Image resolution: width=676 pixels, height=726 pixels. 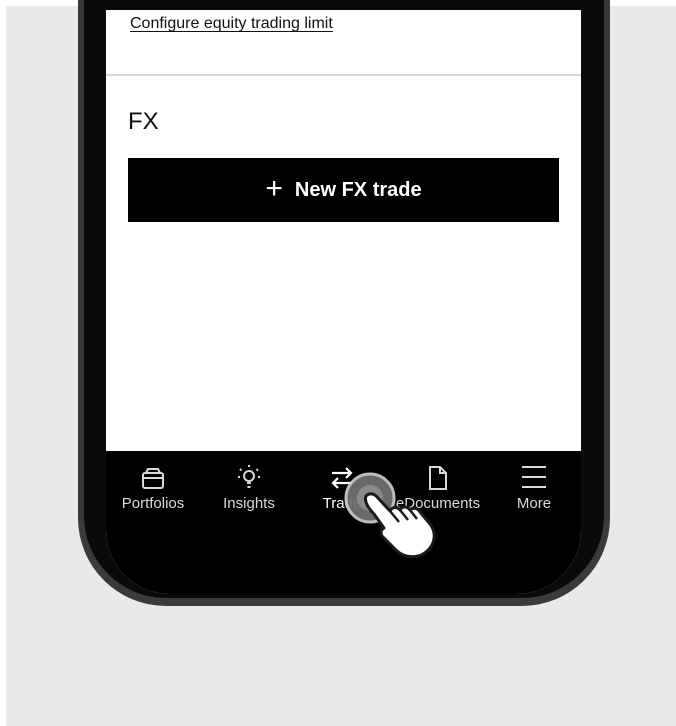 I want to click on tab-insights: Insights, so click(x=249, y=484).